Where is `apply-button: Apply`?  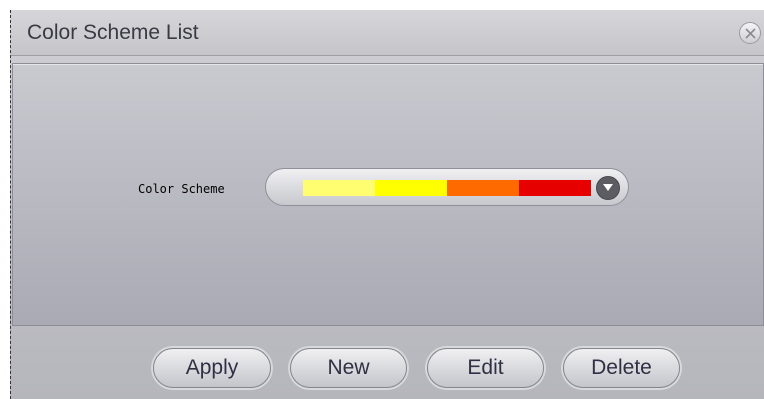
apply-button: Apply is located at coordinates (212, 368).